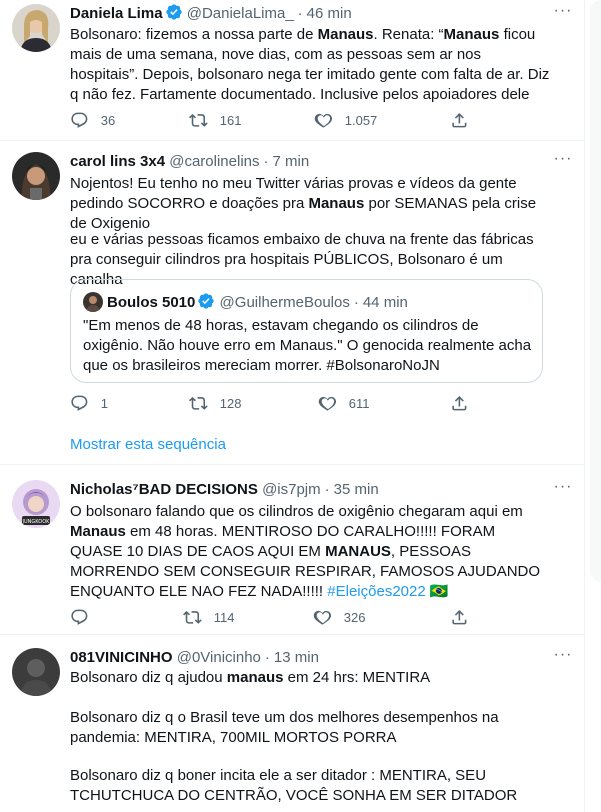 Image resolution: width=601 pixels, height=812 pixels. Describe the element at coordinates (104, 403) in the screenshot. I see `reply-count: 1` at that location.